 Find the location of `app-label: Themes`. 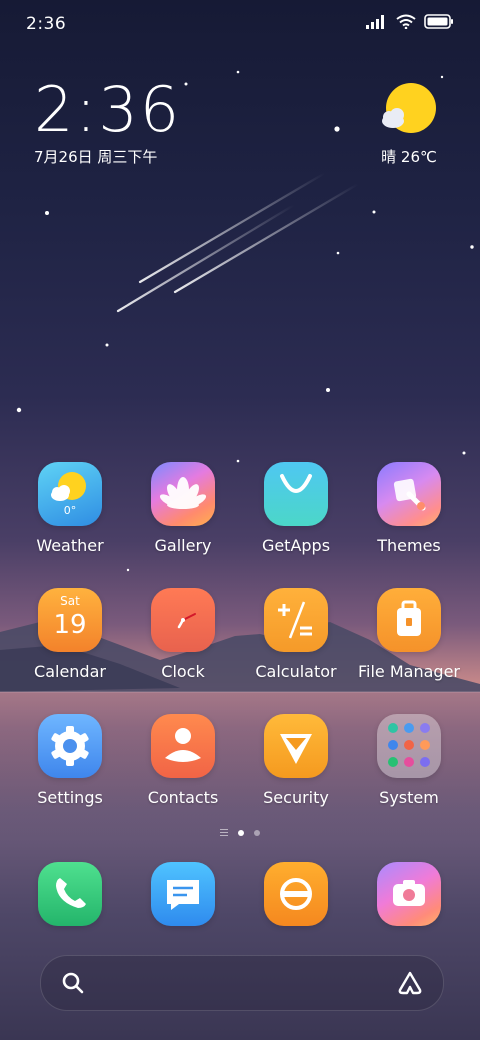

app-label: Themes is located at coordinates (409, 545).